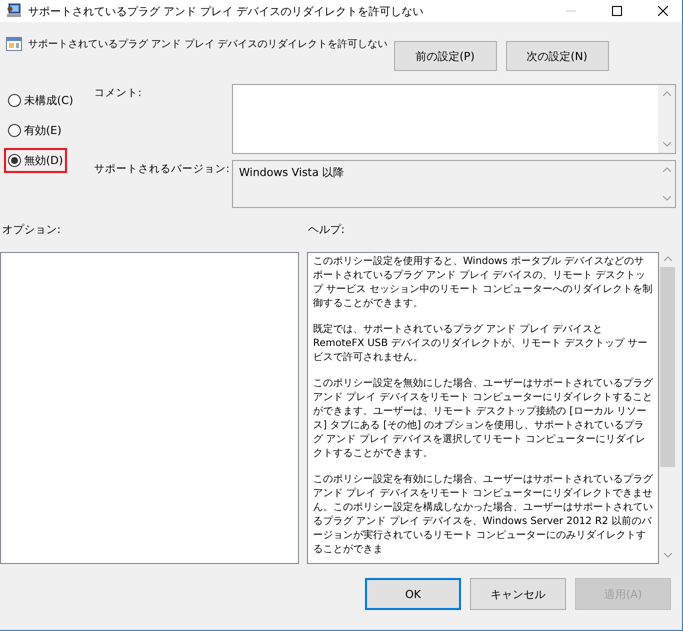 The height and width of the screenshot is (631, 683). Describe the element at coordinates (31, 230) in the screenshot. I see `options-label: オプション:` at that location.